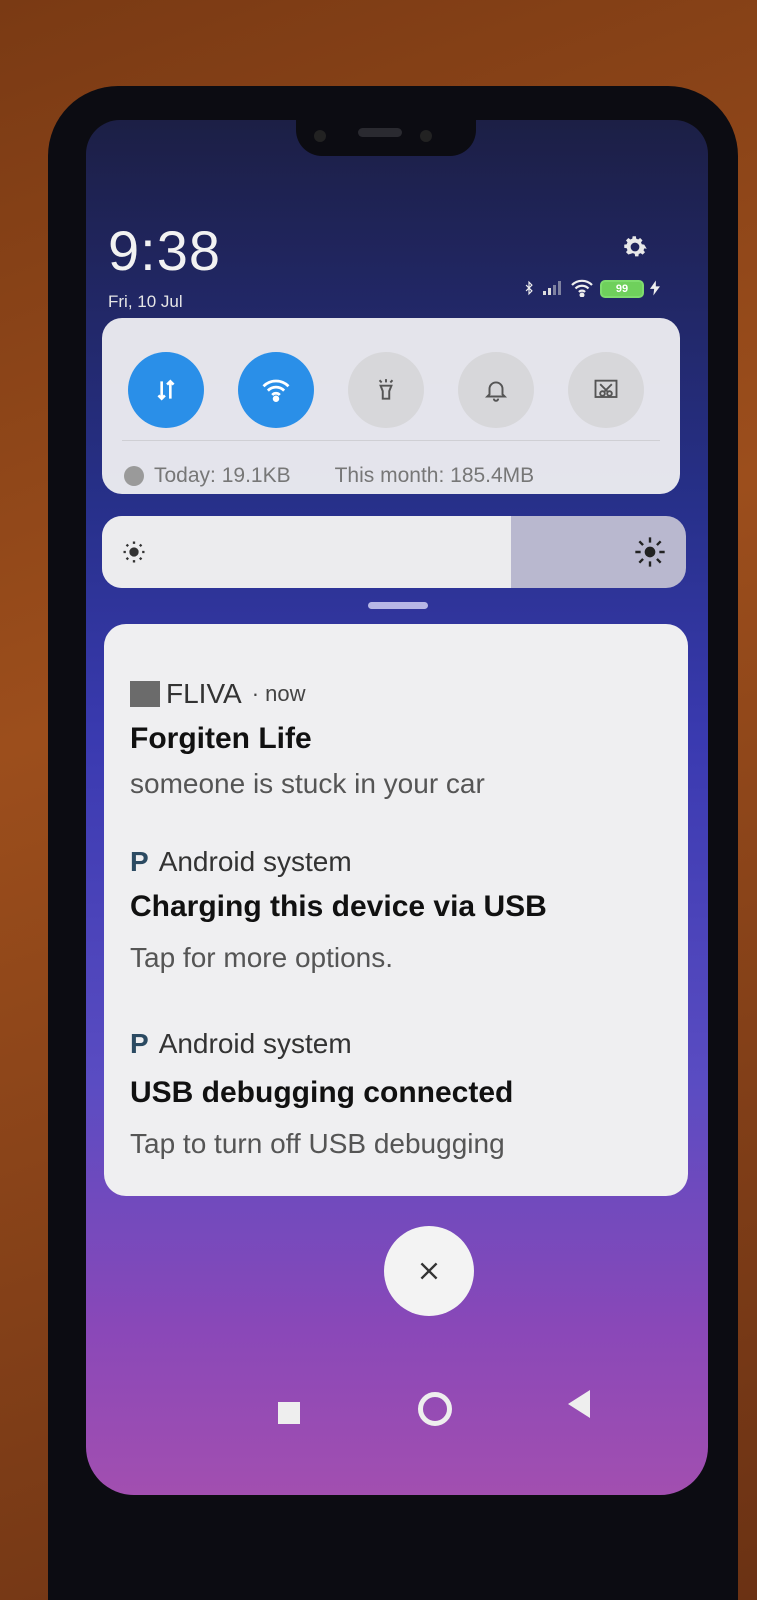  Describe the element at coordinates (650, 552) in the screenshot. I see `brightness-high-icon` at that location.